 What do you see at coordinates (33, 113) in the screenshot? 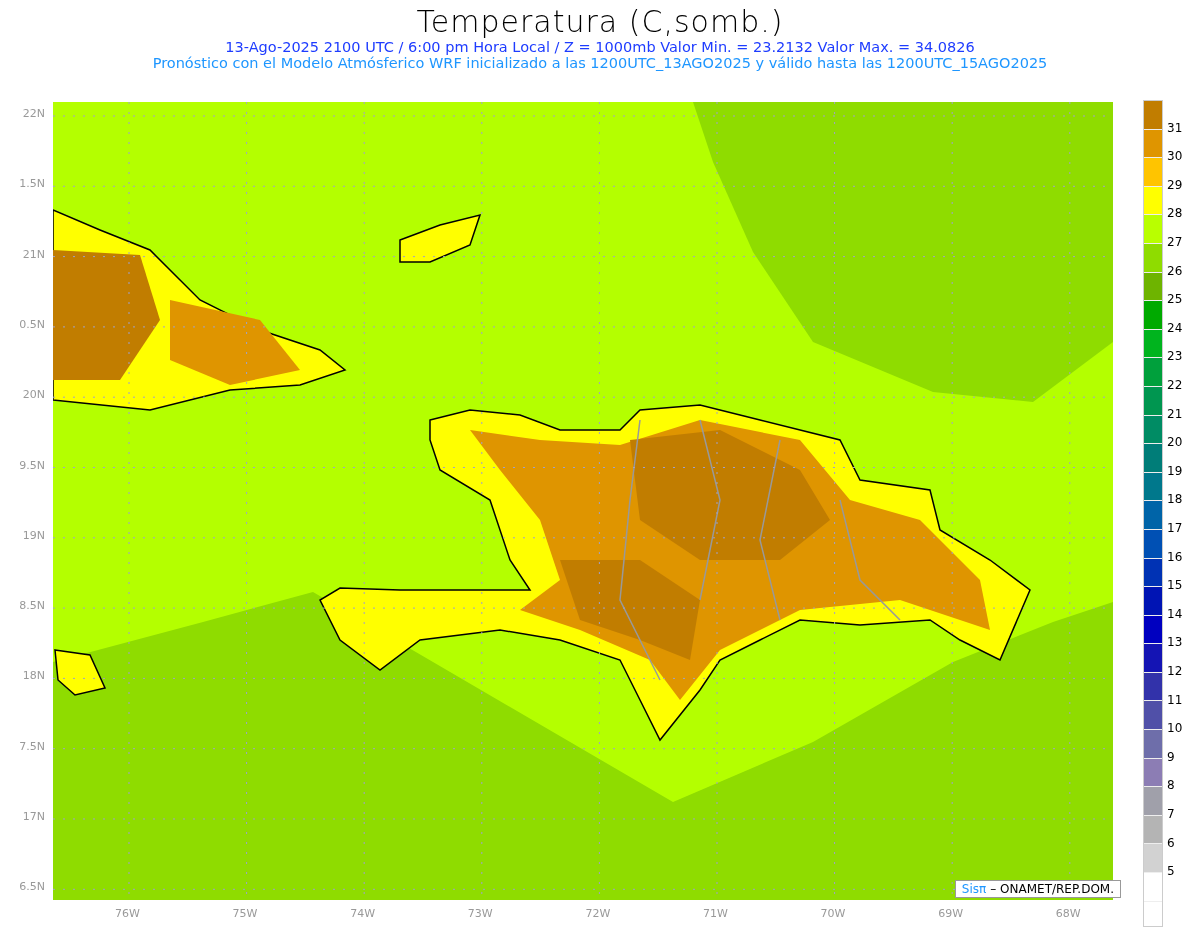
I see `latitude-label: 22N` at bounding box center [33, 113].